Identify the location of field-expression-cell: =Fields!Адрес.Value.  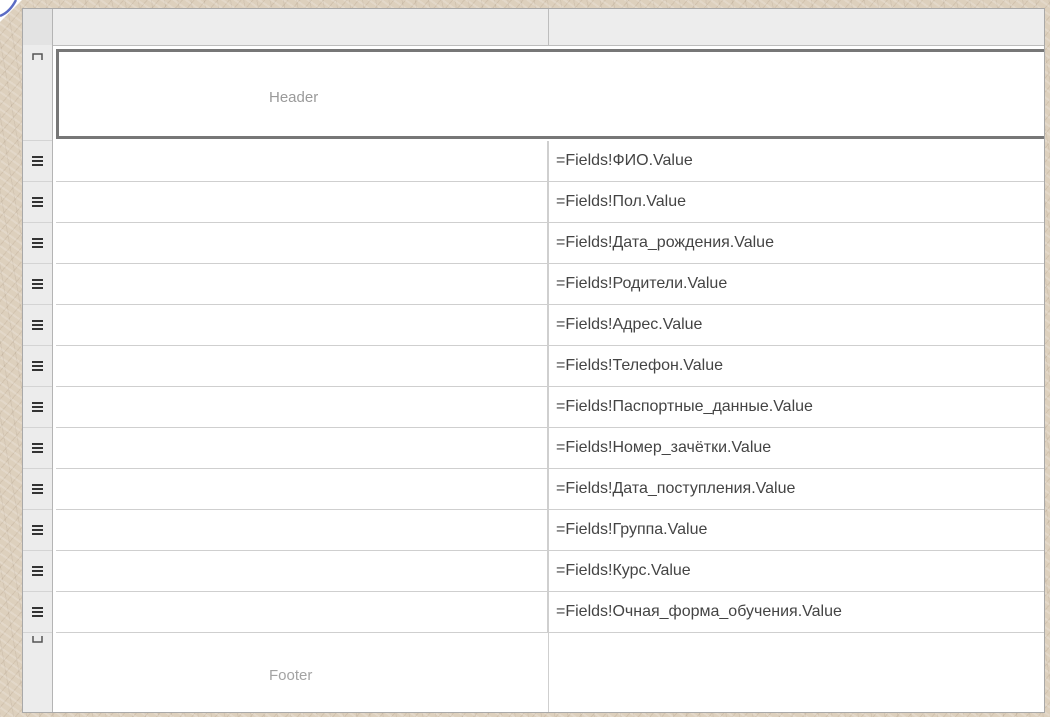
(798, 325).